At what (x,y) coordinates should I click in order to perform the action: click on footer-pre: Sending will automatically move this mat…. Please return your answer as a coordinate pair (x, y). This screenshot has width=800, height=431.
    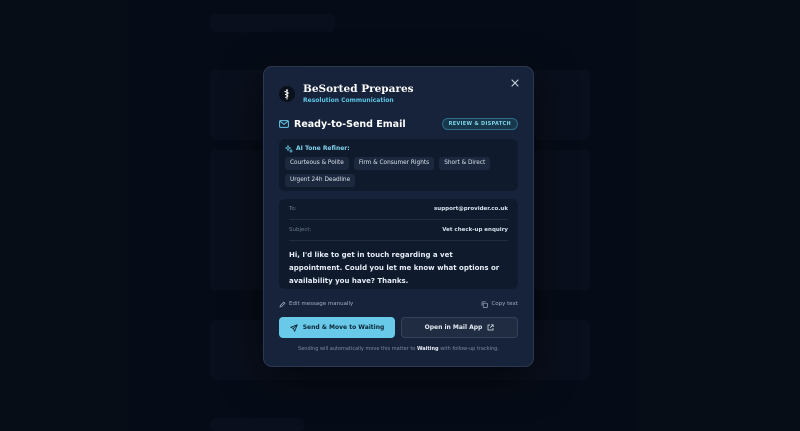
    Looking at the image, I should click on (357, 349).